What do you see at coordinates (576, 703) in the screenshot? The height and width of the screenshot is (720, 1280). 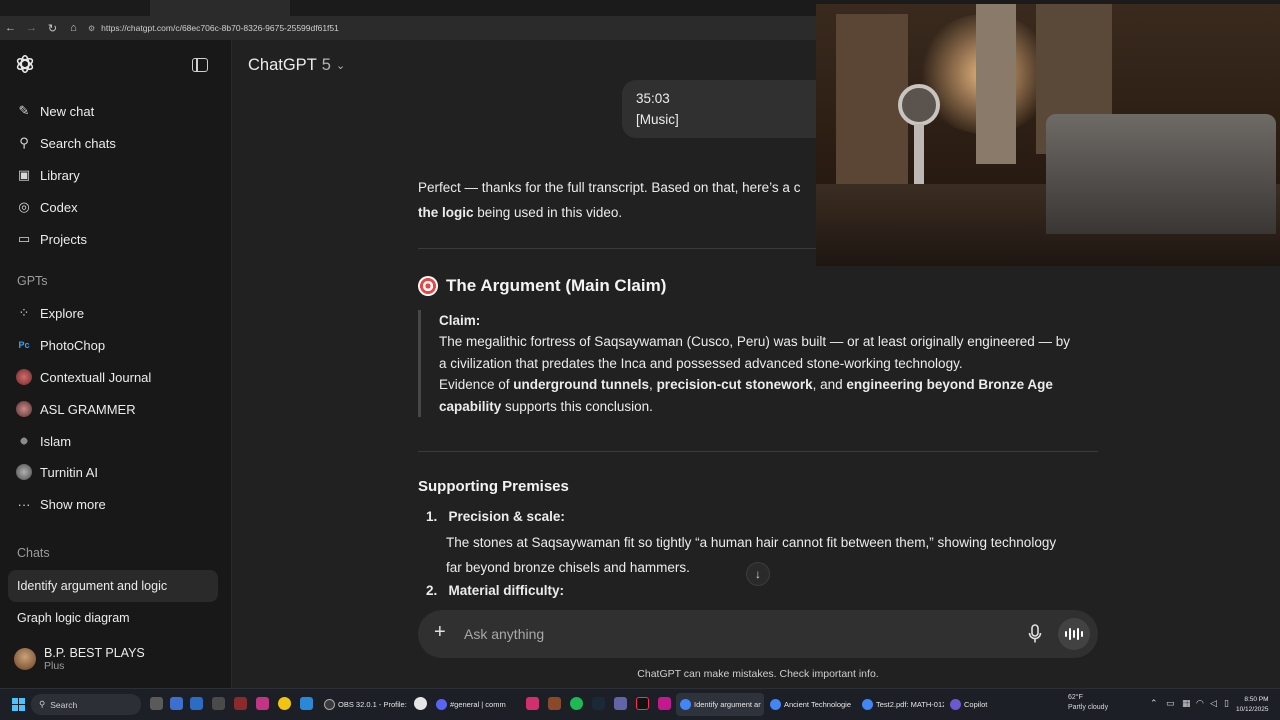 I see `spotify-icon` at bounding box center [576, 703].